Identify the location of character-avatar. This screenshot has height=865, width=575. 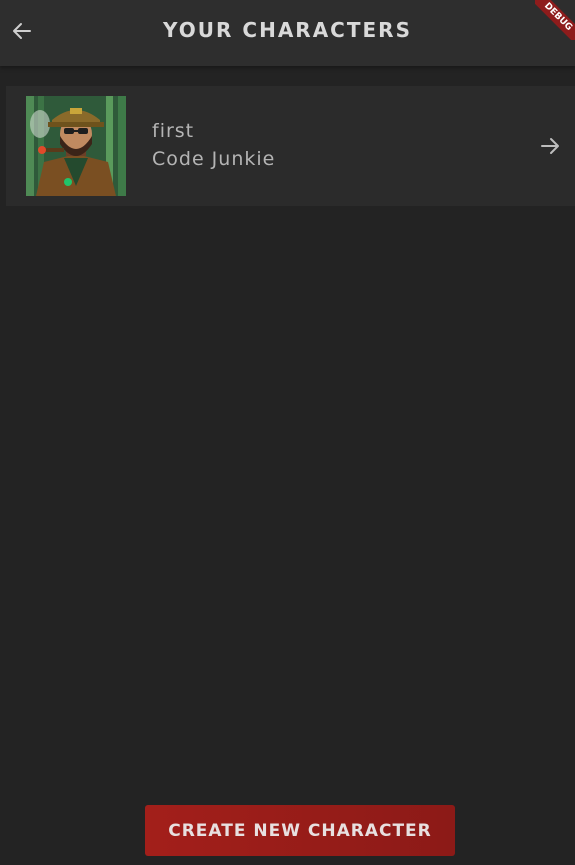
(76, 146).